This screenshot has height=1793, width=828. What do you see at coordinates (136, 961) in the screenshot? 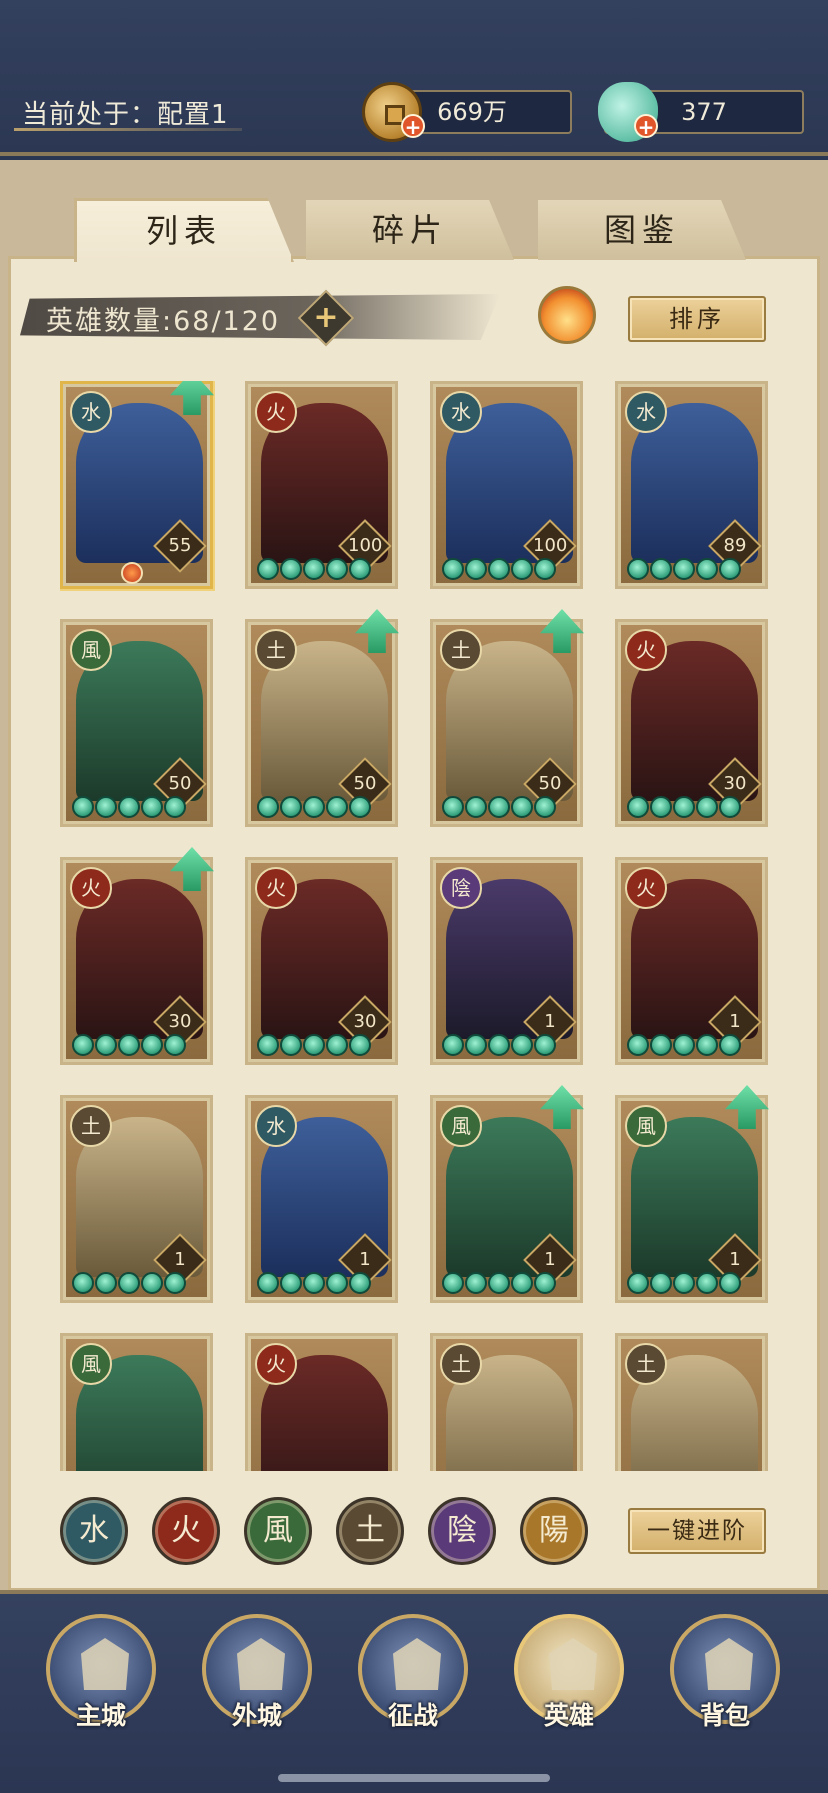
I see `hero-card-frame: 火 30` at bounding box center [136, 961].